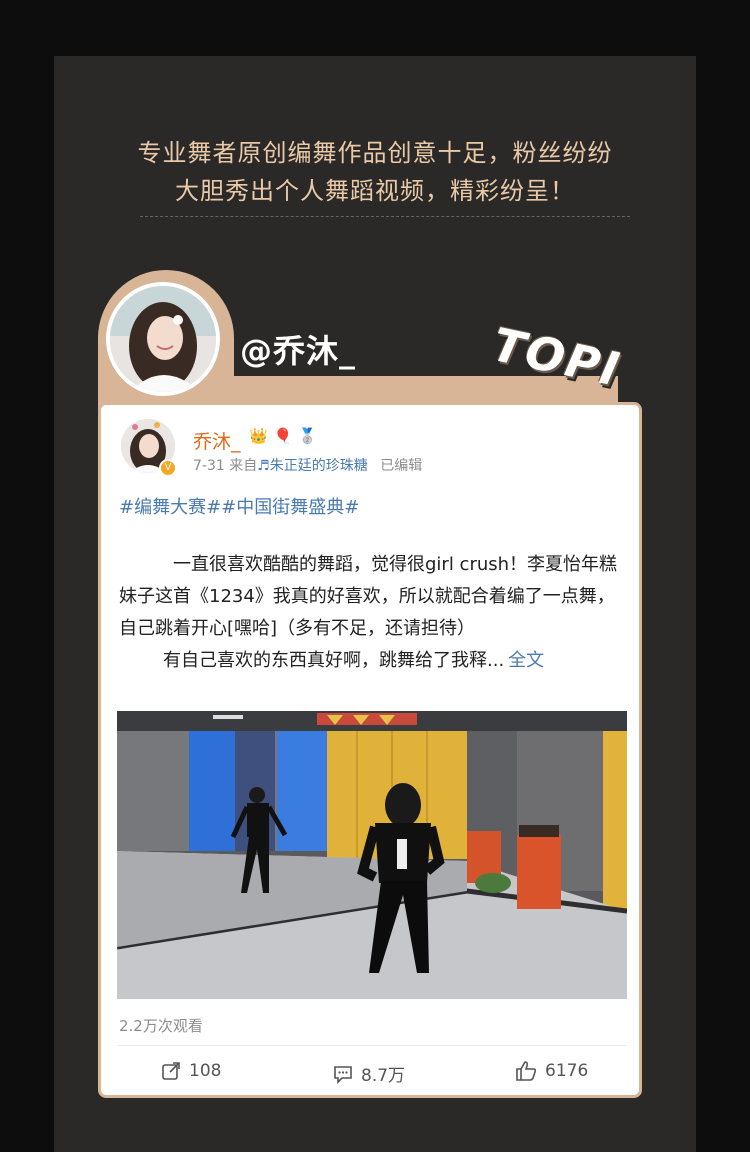 The width and height of the screenshot is (750, 1152). I want to click on avatar-photo-icon, so click(163, 339).